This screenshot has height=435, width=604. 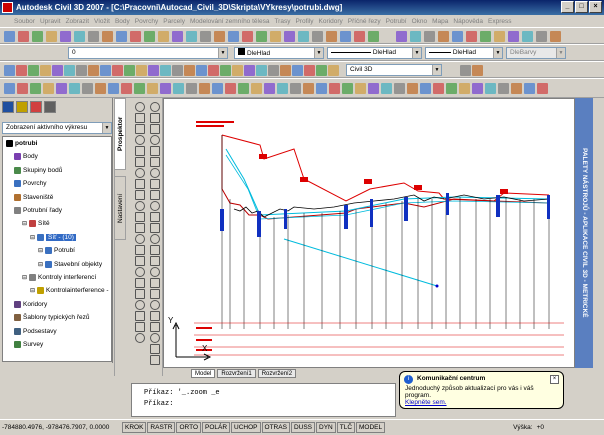 I want to click on status-toggle-button: MODEL, so click(x=371, y=427).